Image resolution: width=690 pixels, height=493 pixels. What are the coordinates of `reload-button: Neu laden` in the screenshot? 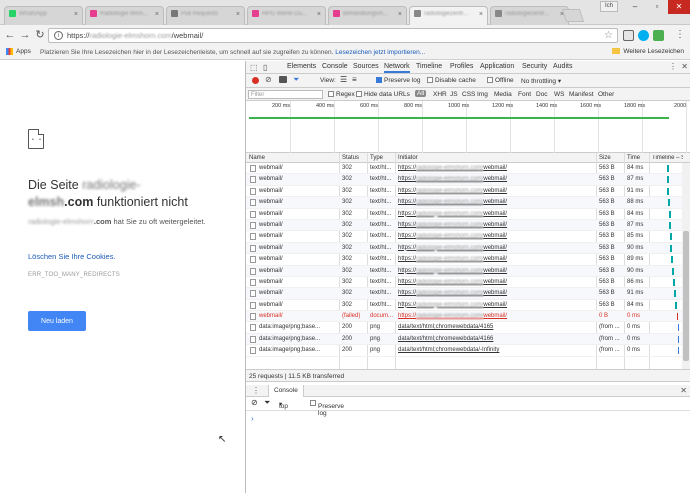 It's located at (57, 321).